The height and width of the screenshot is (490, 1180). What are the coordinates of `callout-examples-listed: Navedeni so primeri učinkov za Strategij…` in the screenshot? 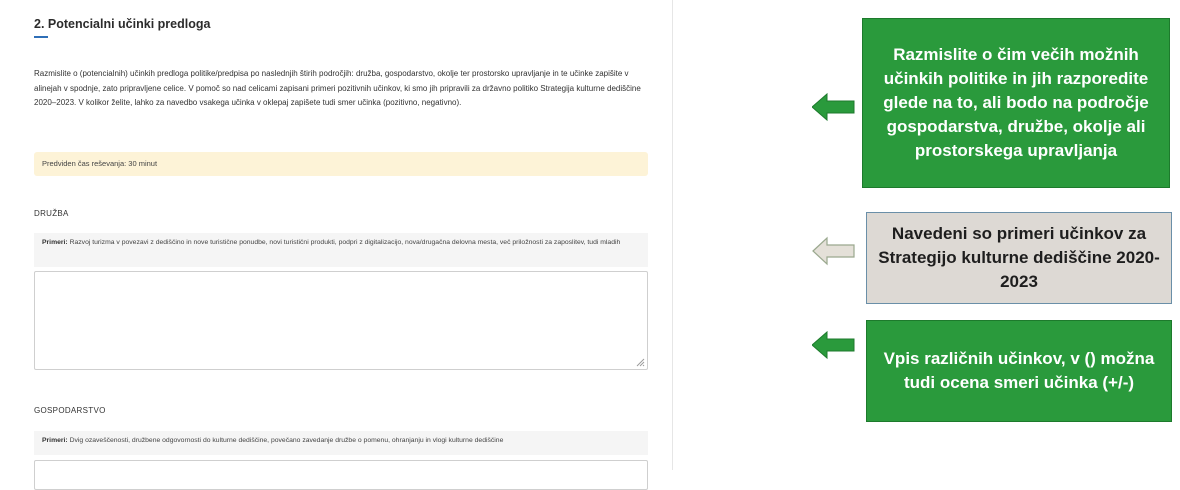 It's located at (1019, 258).